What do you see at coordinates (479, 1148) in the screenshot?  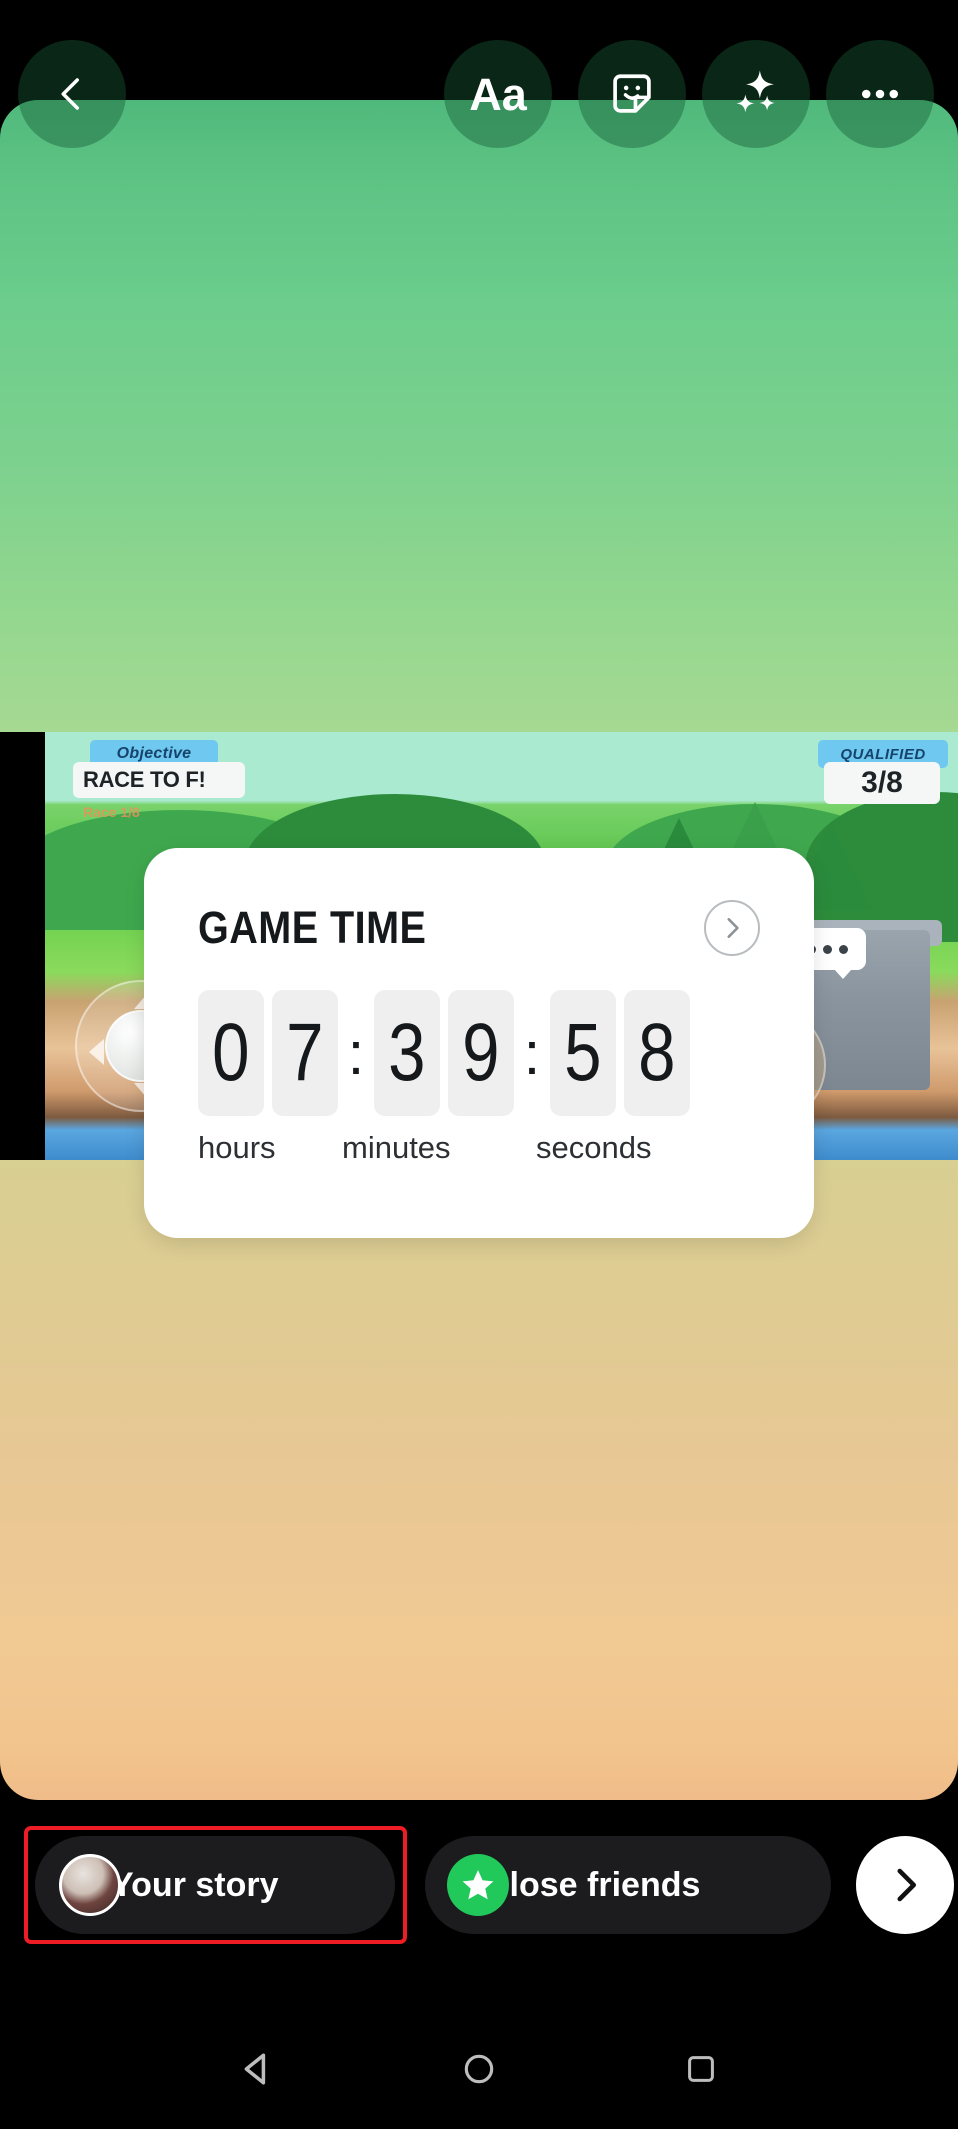 I see `countdown-unit-labels: hours minutes seconds` at bounding box center [479, 1148].